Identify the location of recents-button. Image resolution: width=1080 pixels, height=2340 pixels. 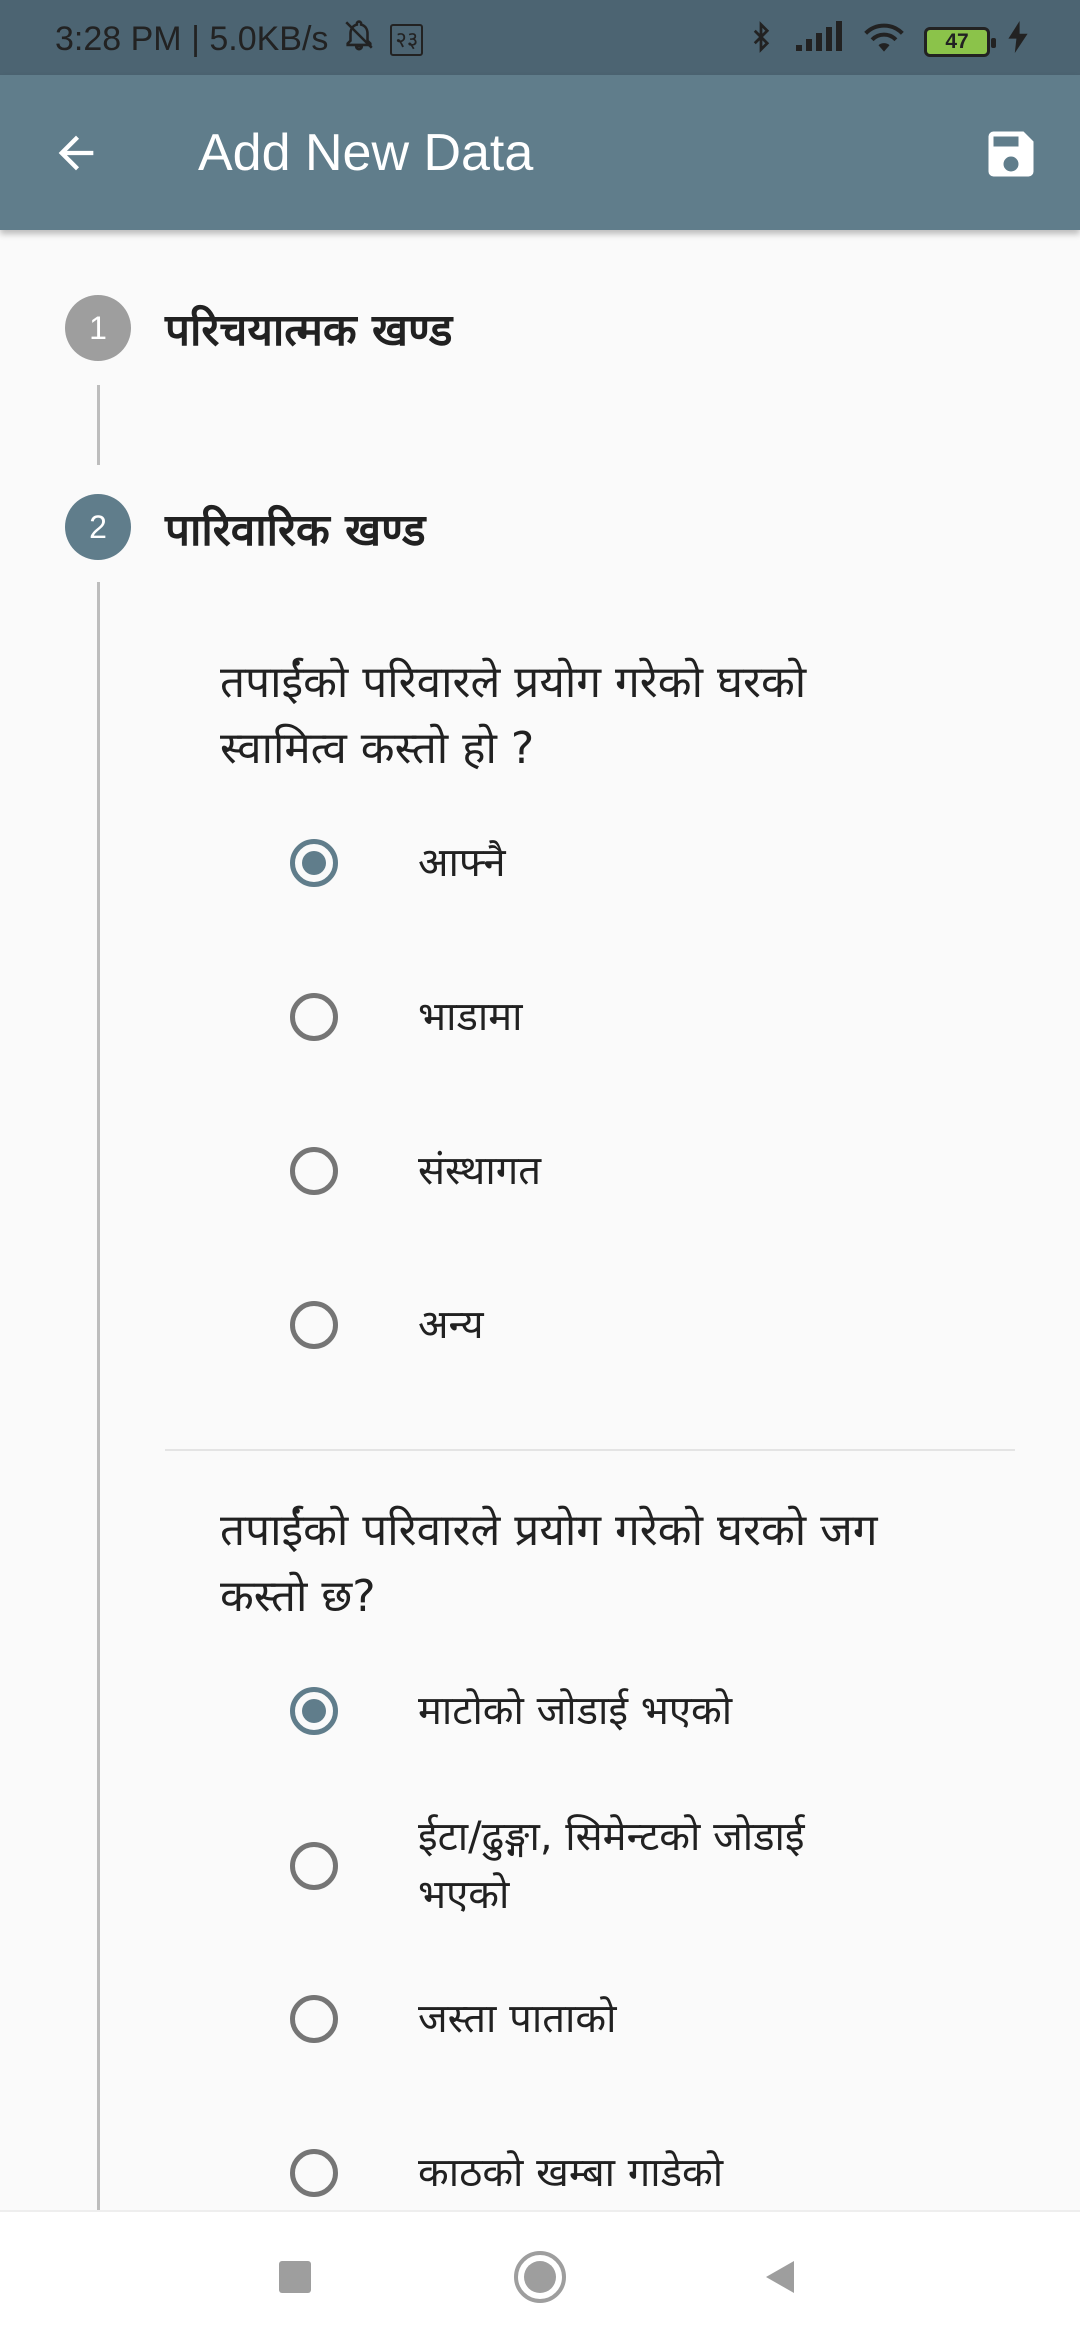
(295, 2277).